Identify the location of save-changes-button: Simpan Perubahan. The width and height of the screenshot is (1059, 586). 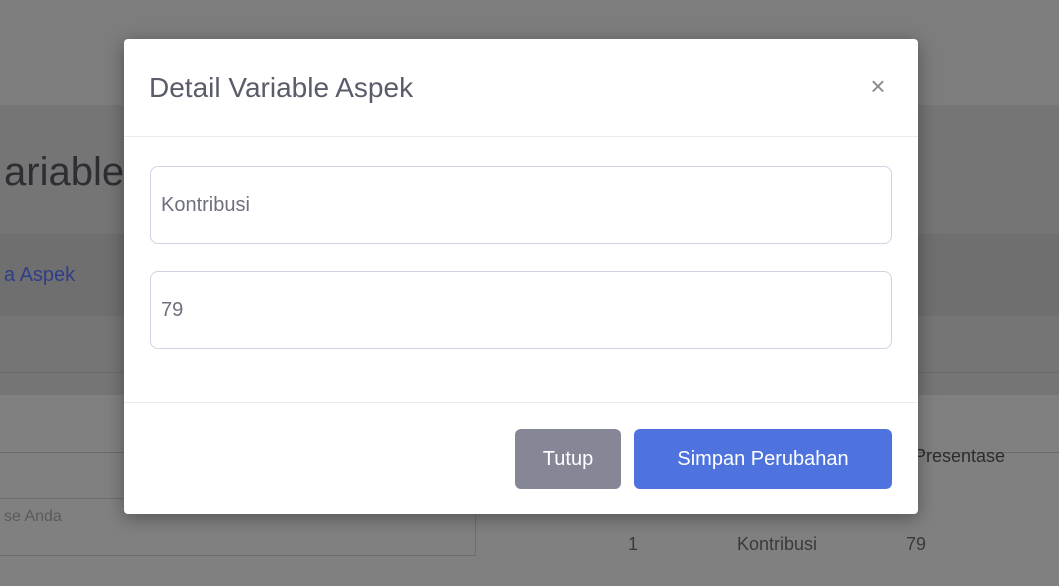
(763, 459).